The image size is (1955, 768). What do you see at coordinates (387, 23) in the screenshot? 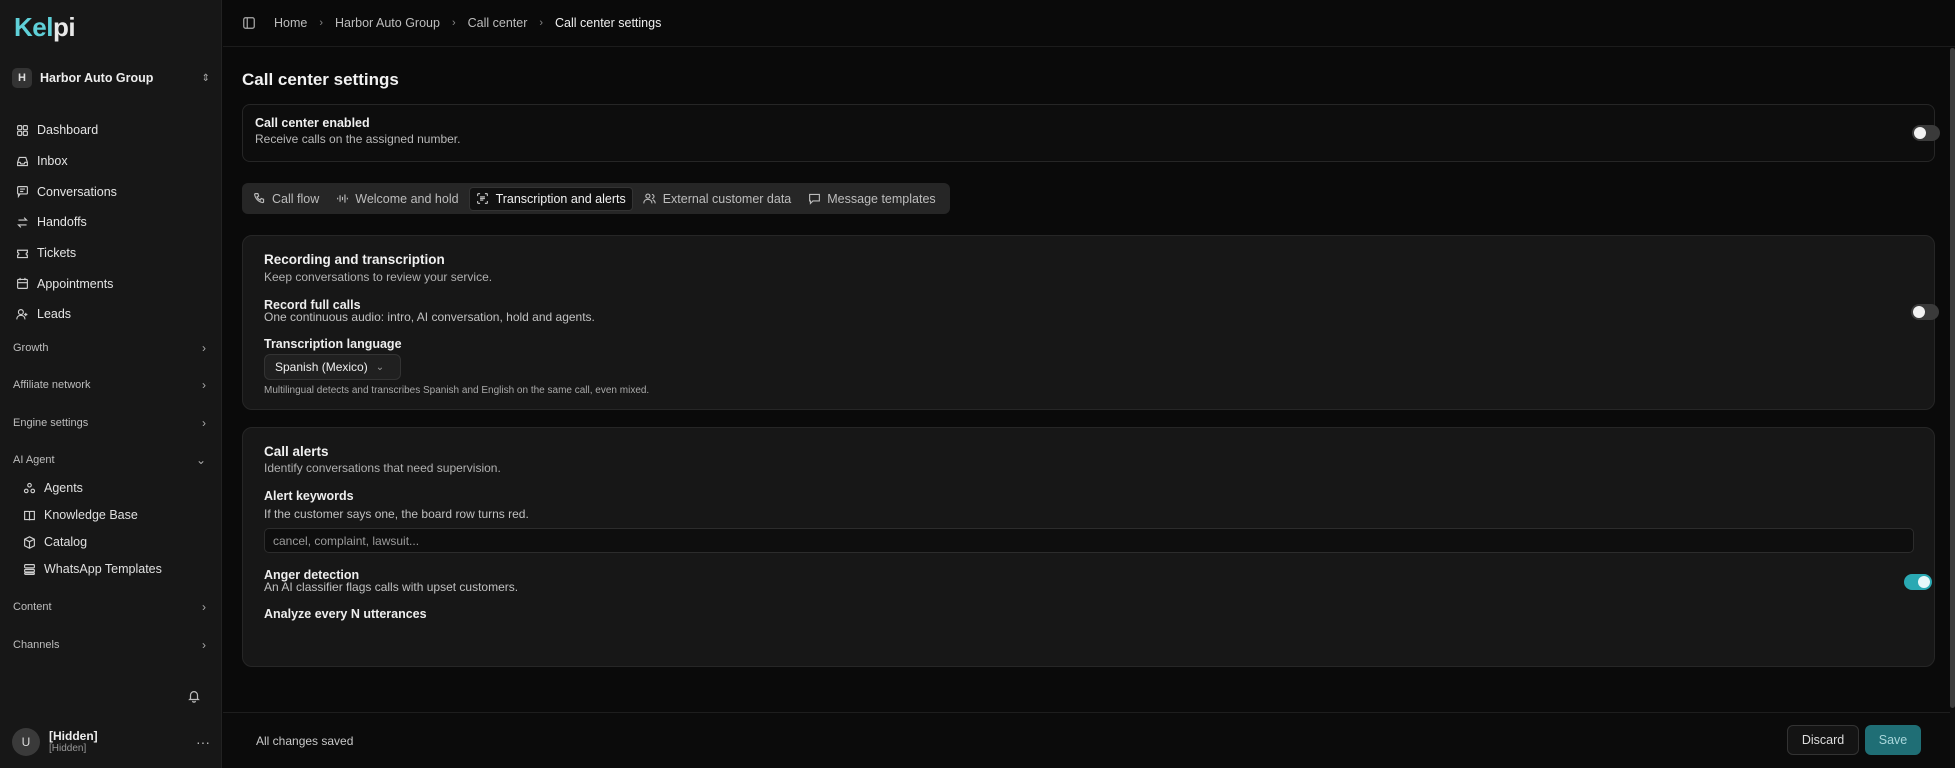
I see `breadcrumb-org: Harbor Auto Group` at bounding box center [387, 23].